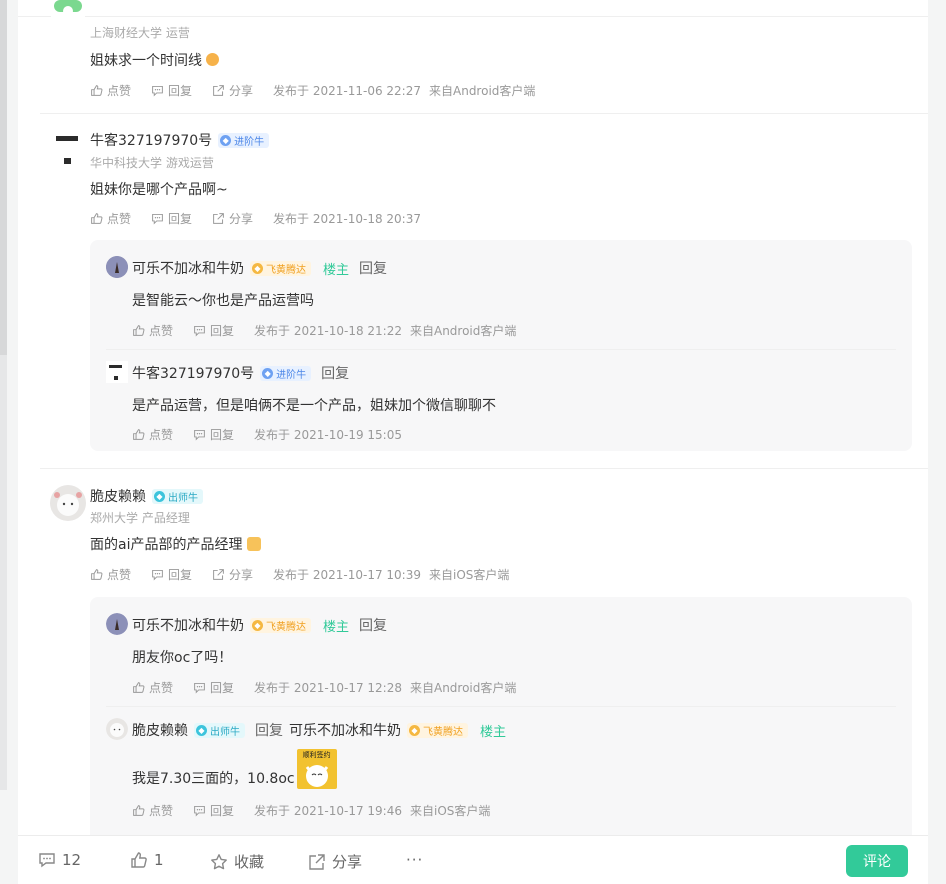 The height and width of the screenshot is (884, 946). What do you see at coordinates (482, 91) in the screenshot?
I see `post-source: 来自Android客户端` at bounding box center [482, 91].